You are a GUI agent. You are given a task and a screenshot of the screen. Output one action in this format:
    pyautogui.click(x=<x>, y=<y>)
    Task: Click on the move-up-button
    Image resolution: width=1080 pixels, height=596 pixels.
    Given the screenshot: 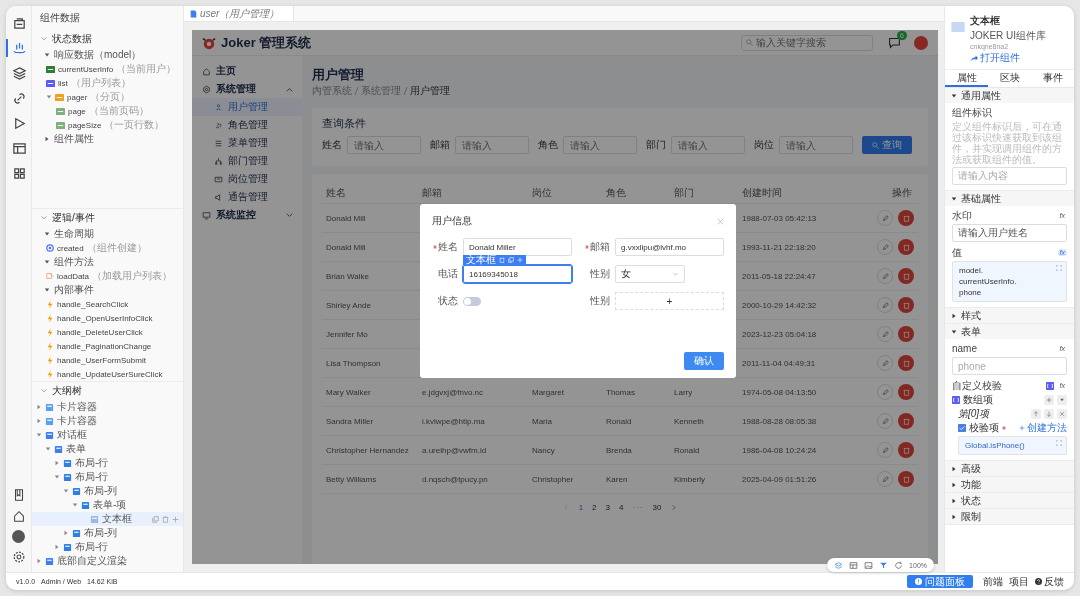 What is the action you would take?
    pyautogui.click(x=1036, y=414)
    